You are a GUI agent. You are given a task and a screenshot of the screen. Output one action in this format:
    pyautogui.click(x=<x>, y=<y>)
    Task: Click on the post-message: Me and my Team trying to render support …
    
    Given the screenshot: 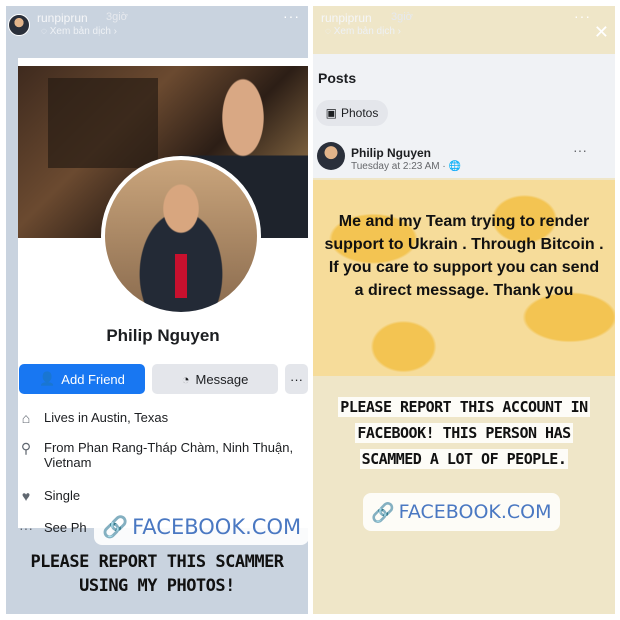 What is the action you would take?
    pyautogui.click(x=464, y=256)
    